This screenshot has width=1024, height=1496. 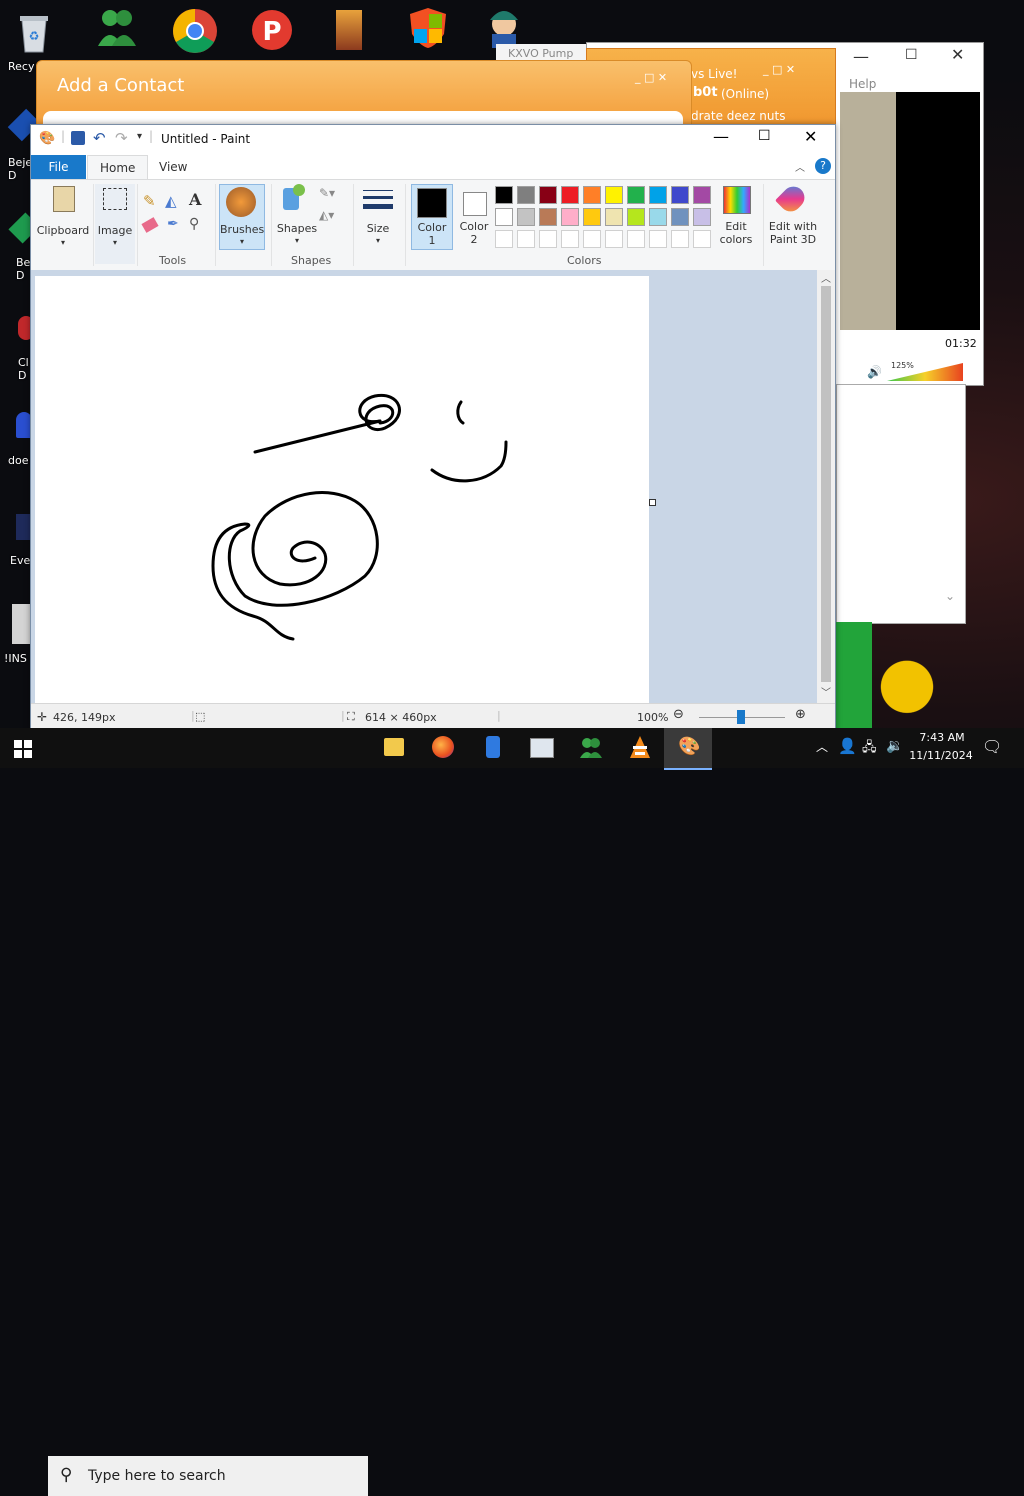 I want to click on zoom-out-icon: ⊖, so click(x=678, y=714).